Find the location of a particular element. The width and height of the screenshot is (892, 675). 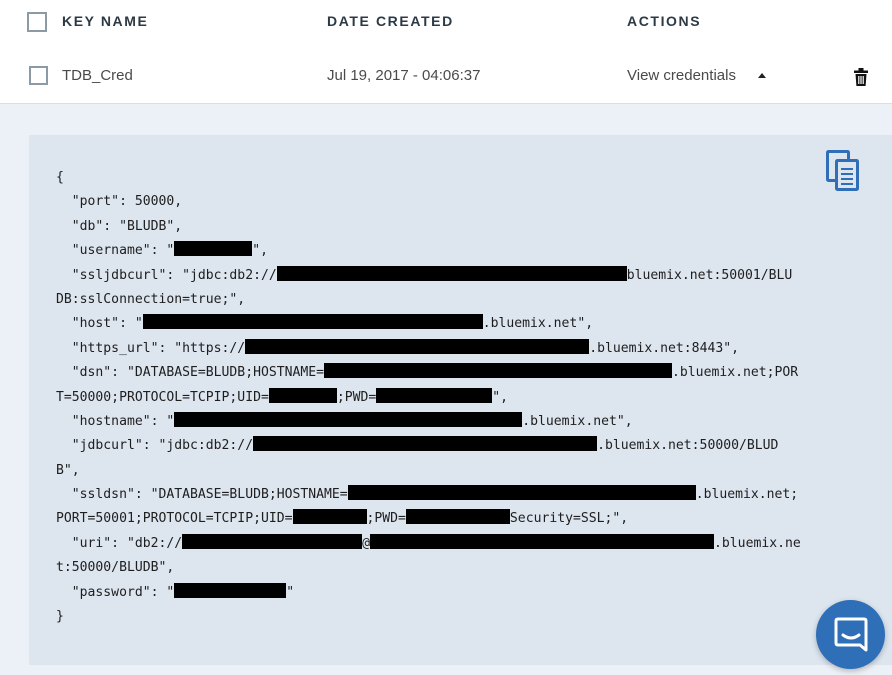

json-ssldsn-key: "ssldsn": "DATABASE=BLUDB;HOSTNAME= is located at coordinates (202, 495).